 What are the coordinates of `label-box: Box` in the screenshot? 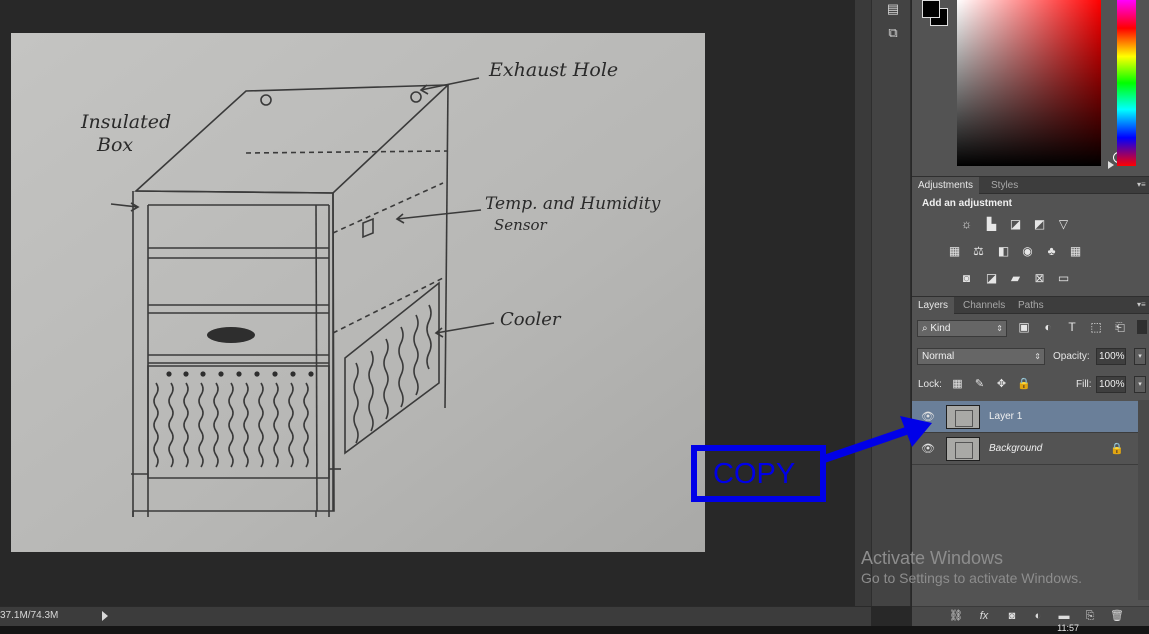 It's located at (114, 145).